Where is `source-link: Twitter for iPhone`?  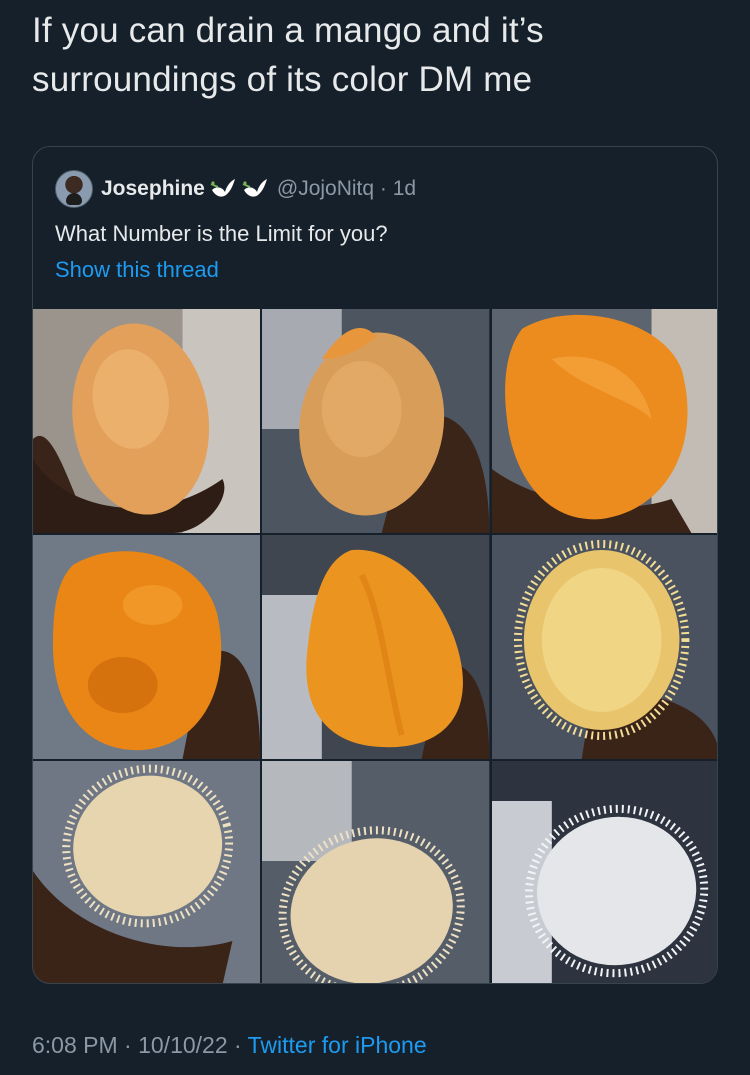 source-link: Twitter for iPhone is located at coordinates (337, 1045).